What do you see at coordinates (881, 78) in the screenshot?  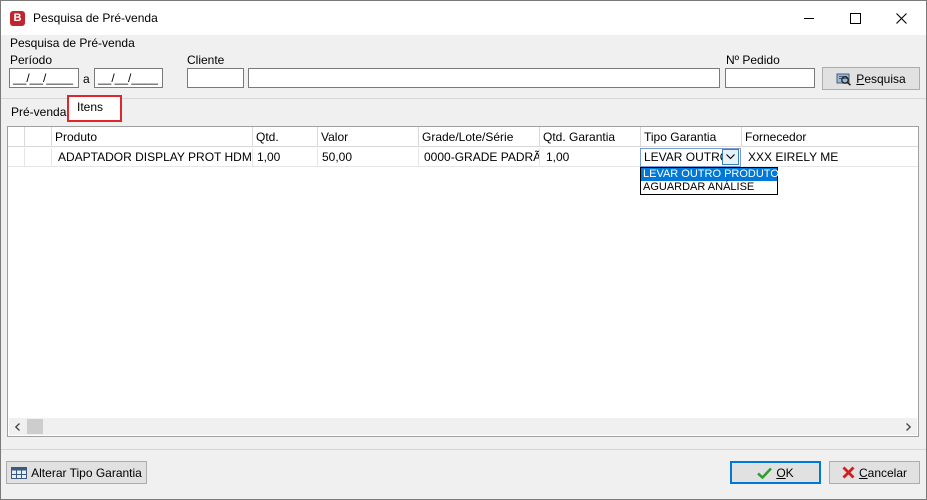 I see `search-button-label: Pesquisa` at bounding box center [881, 78].